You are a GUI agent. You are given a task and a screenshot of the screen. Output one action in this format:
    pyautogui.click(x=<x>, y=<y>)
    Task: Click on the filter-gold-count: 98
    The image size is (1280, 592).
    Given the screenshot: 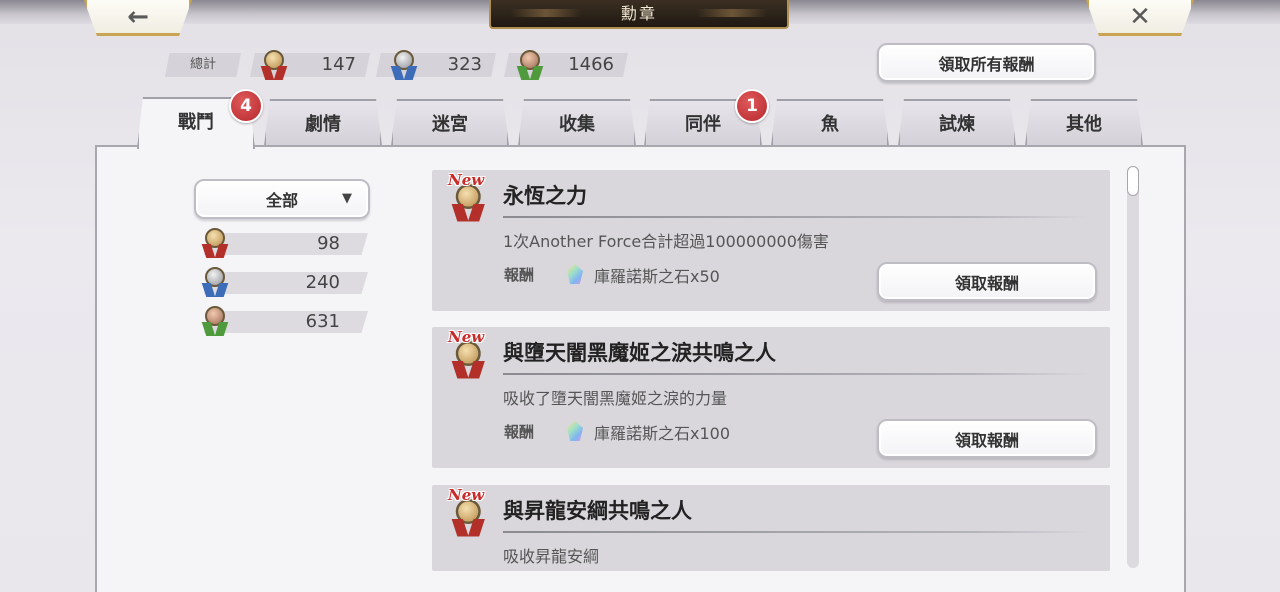 What is the action you would take?
    pyautogui.click(x=328, y=243)
    